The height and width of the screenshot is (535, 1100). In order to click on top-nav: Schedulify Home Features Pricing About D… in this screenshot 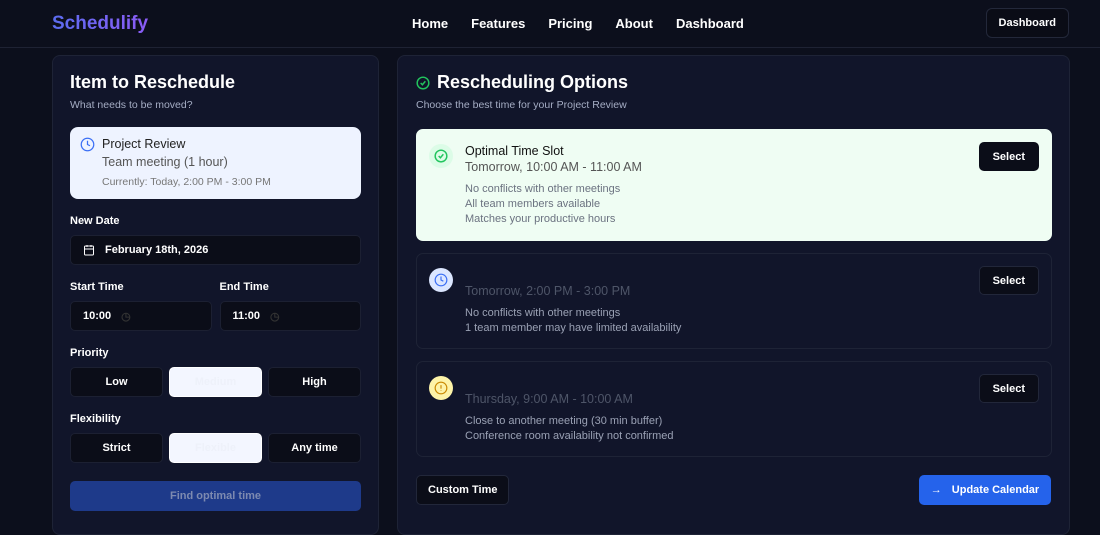, I will do `click(550, 24)`.